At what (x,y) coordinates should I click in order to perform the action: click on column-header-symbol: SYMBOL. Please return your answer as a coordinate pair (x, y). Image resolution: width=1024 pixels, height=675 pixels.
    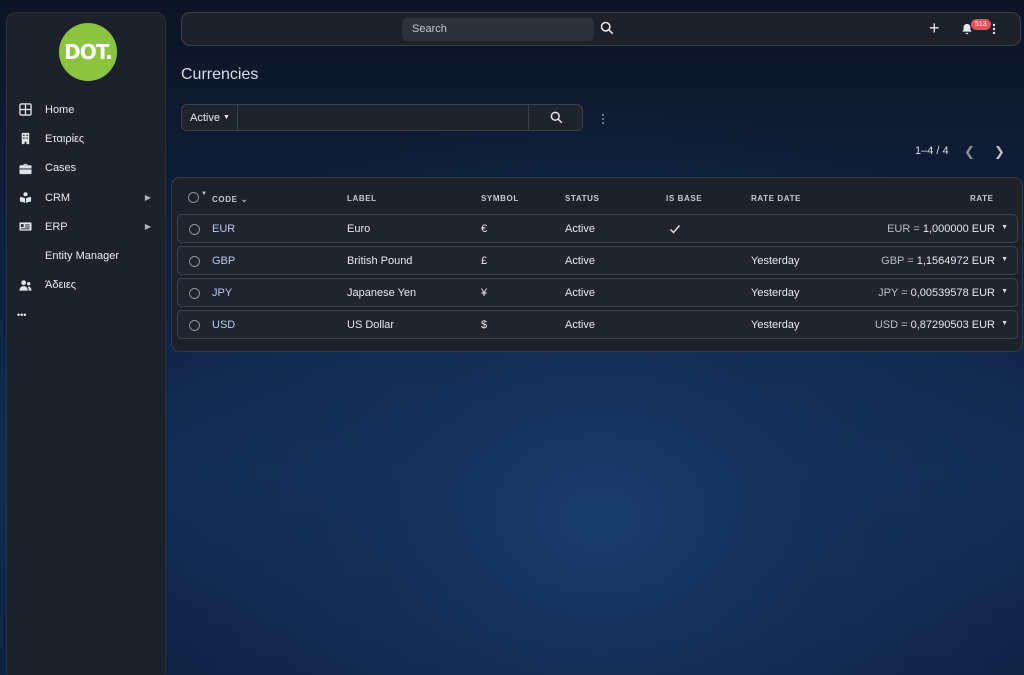
    Looking at the image, I should click on (500, 198).